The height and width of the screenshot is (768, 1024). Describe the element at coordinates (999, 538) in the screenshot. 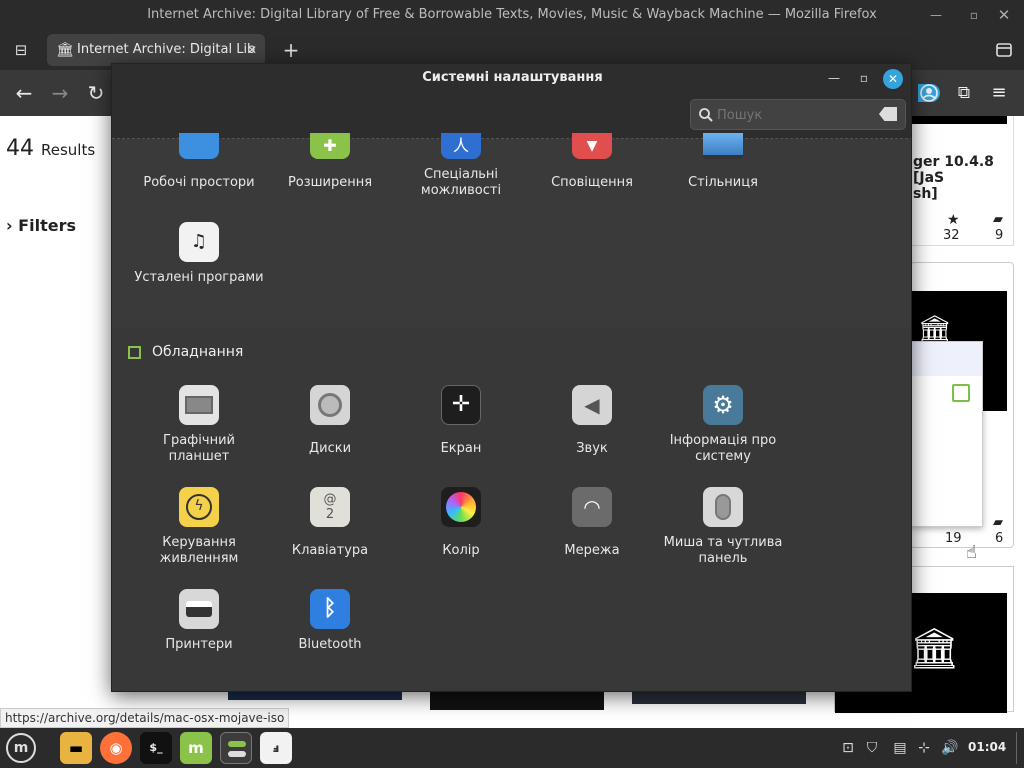

I see `card-reviews: 6` at that location.